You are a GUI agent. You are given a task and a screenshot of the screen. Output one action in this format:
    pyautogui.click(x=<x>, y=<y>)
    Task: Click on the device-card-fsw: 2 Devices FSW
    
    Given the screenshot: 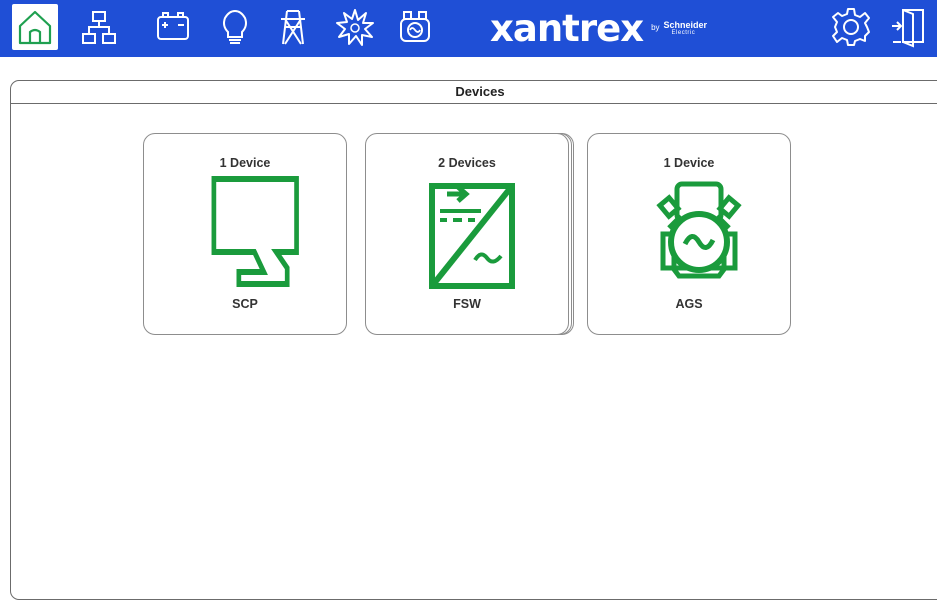 What is the action you would take?
    pyautogui.click(x=467, y=234)
    